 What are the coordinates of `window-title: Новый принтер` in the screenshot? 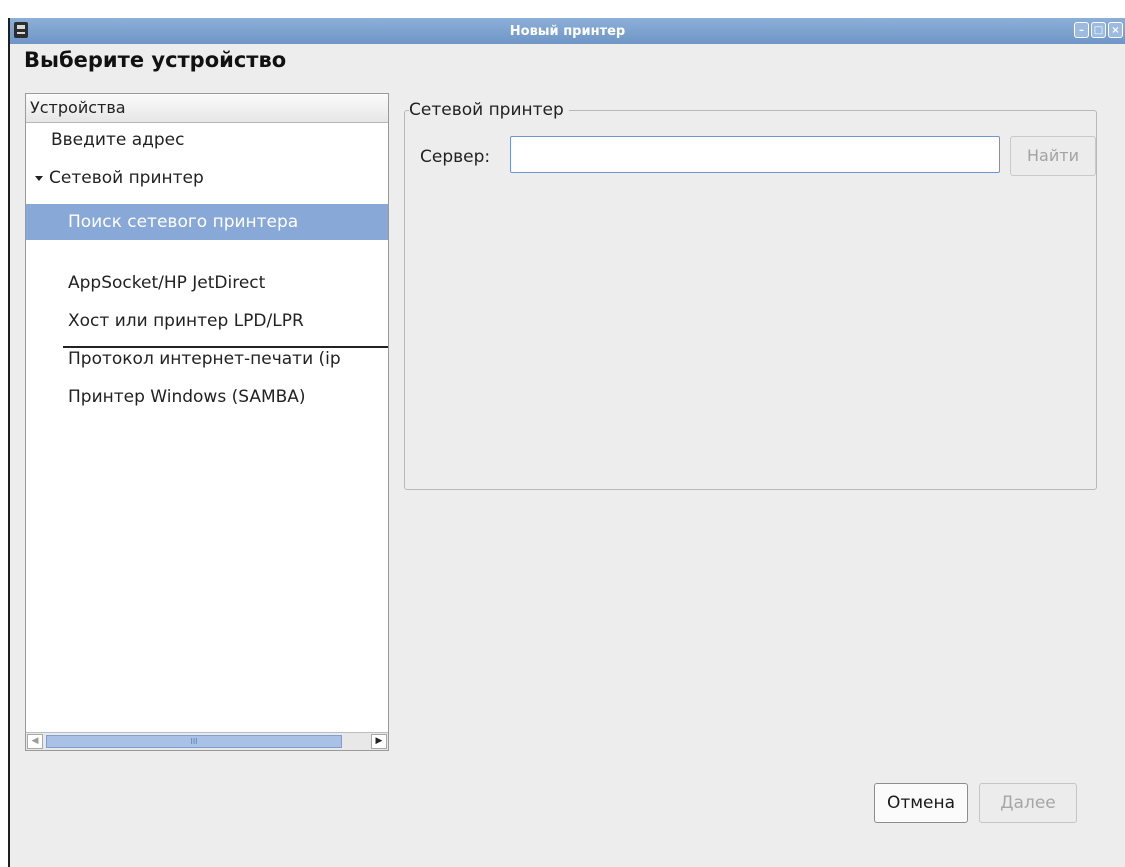 It's located at (567, 31).